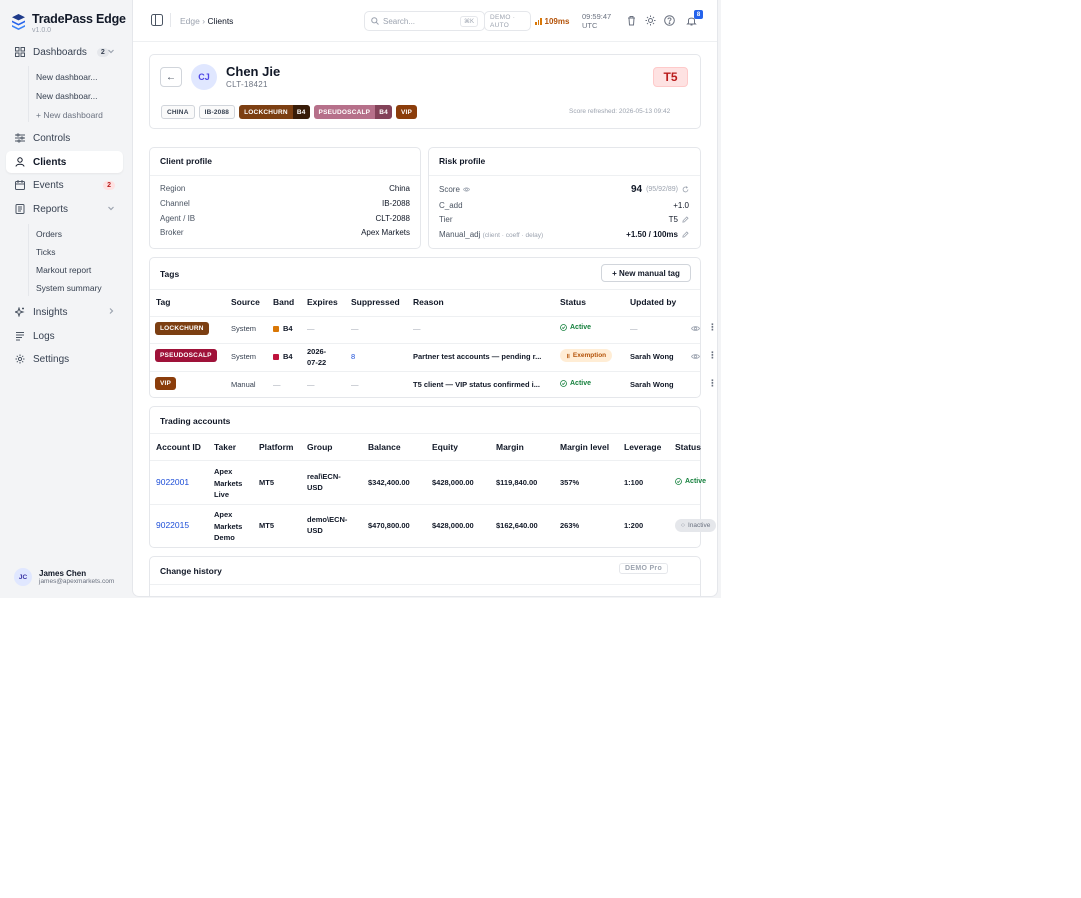 The width and height of the screenshot is (1081, 898). What do you see at coordinates (620, 111) in the screenshot?
I see `score-refreshed: Score refreshed: 2026-05-13 09:42` at bounding box center [620, 111].